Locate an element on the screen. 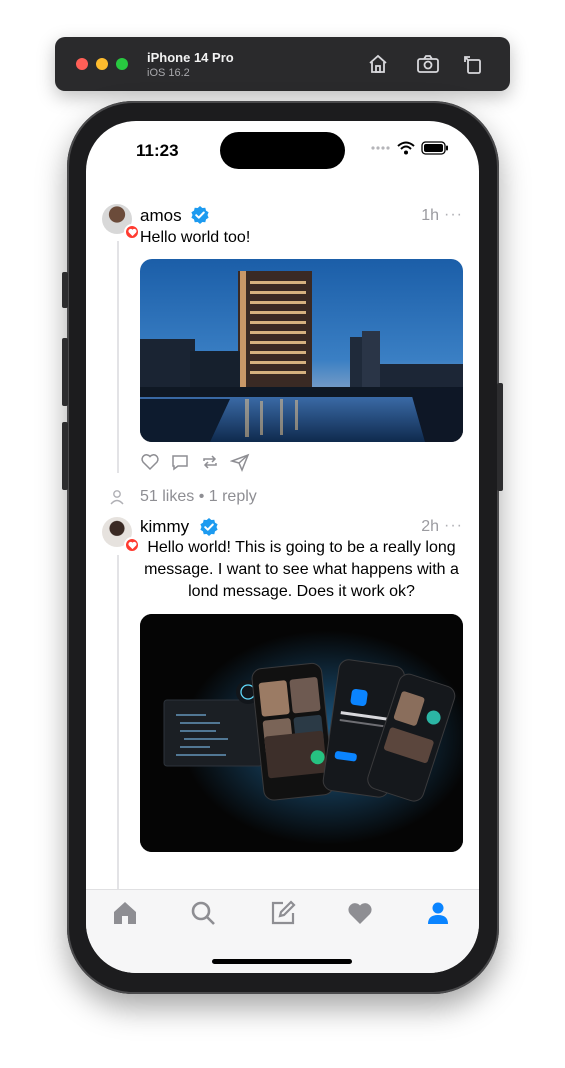 The width and height of the screenshot is (565, 1068). search-icon is located at coordinates (203, 913).